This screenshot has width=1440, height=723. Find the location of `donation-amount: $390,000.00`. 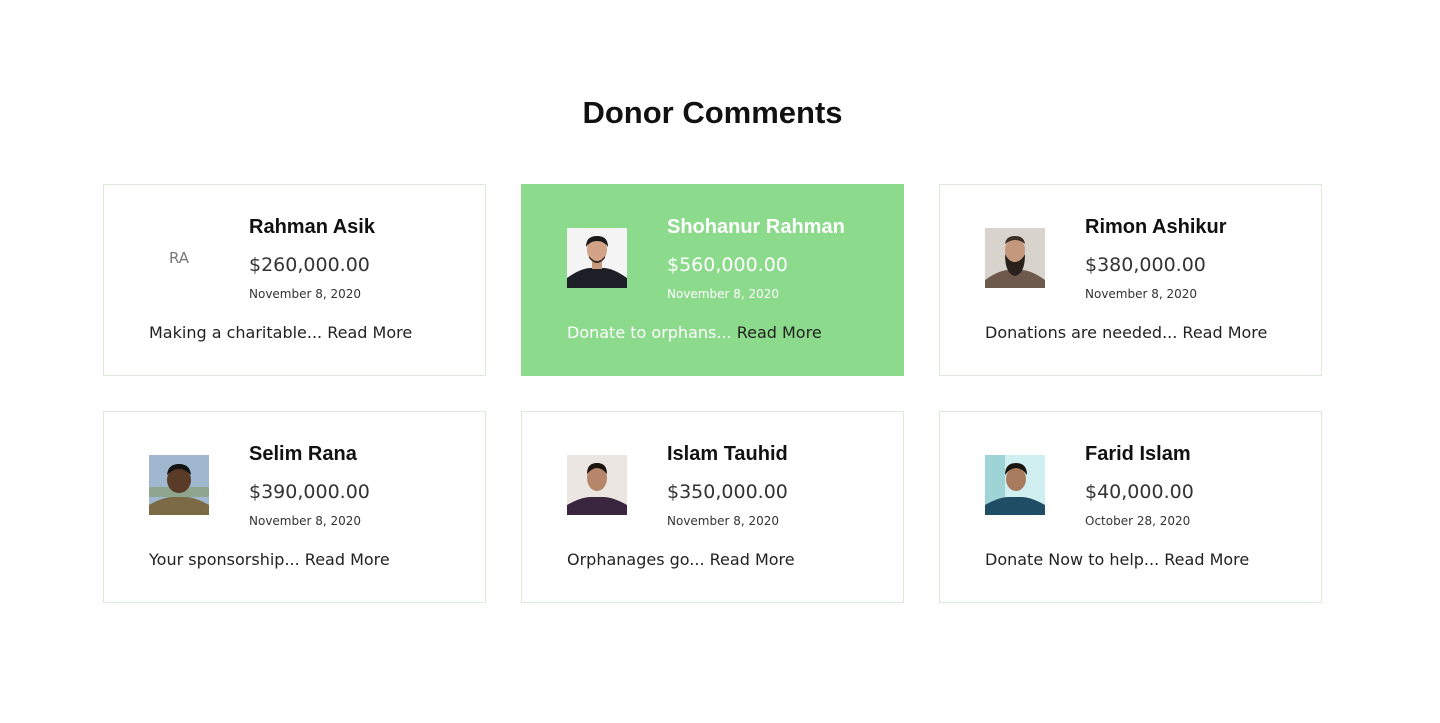

donation-amount: $390,000.00 is located at coordinates (309, 492).